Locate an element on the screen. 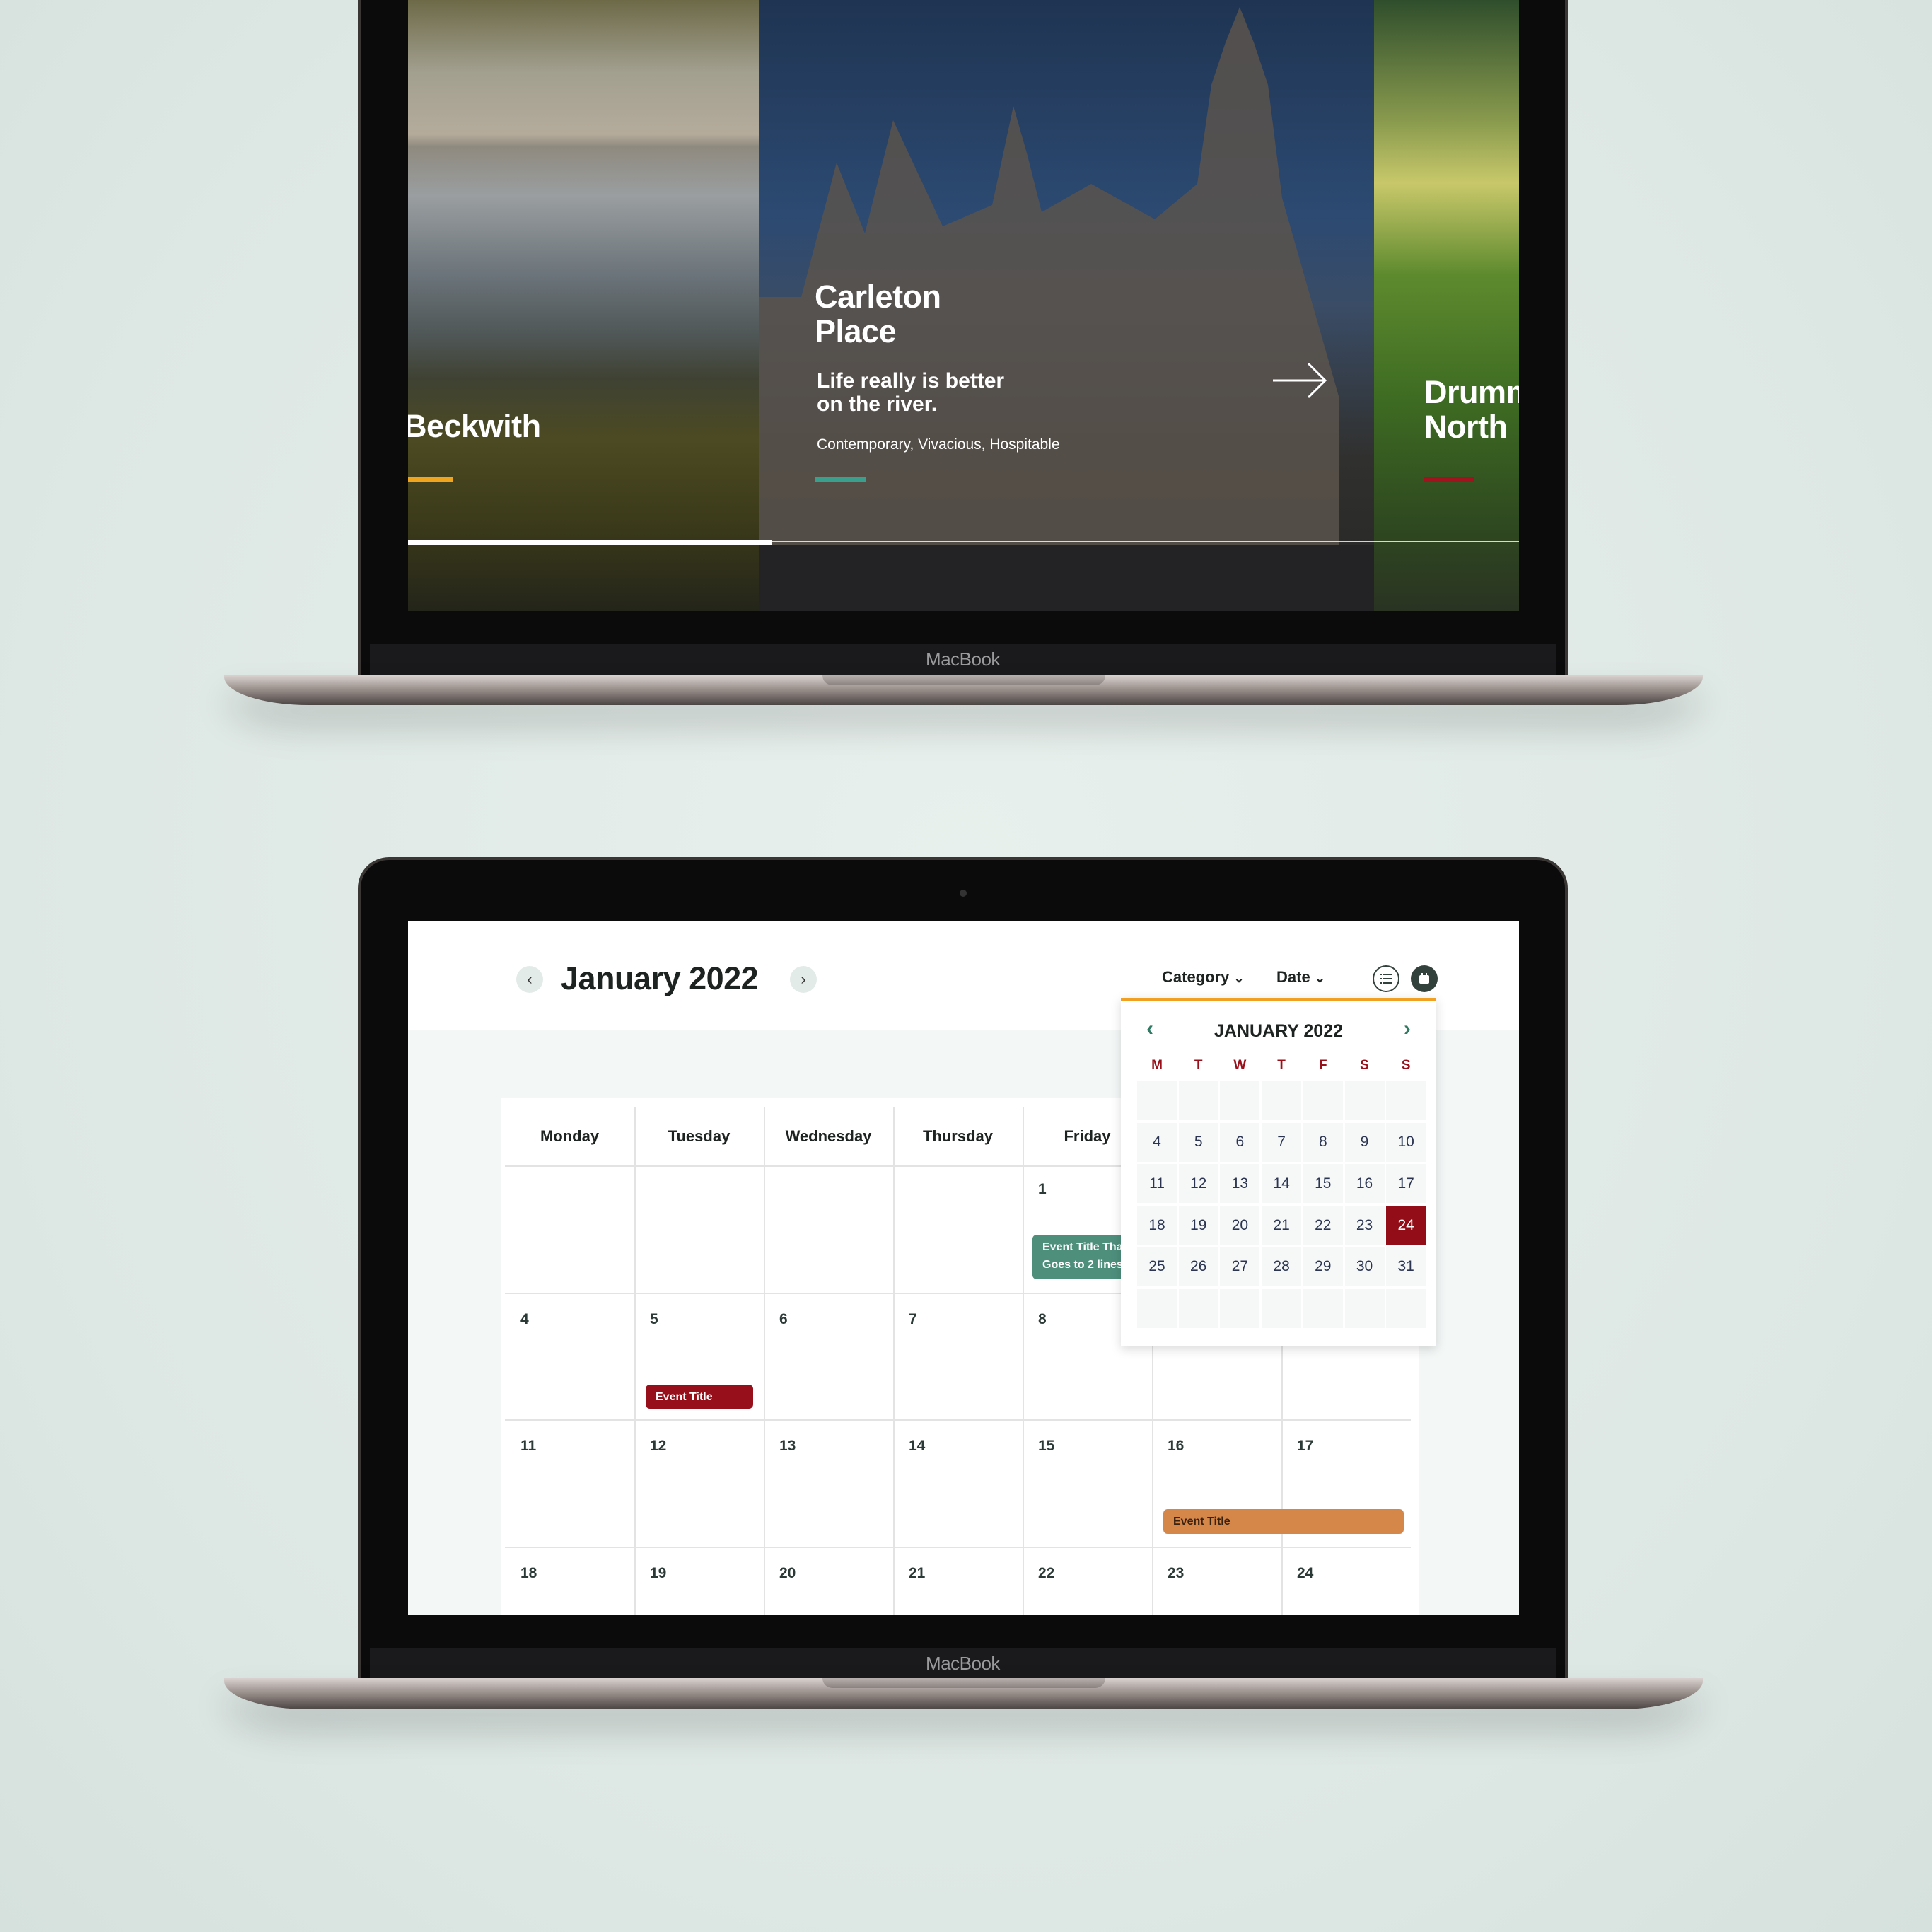 The height and width of the screenshot is (1932, 1932). arrow-right-icon is located at coordinates (1299, 380).